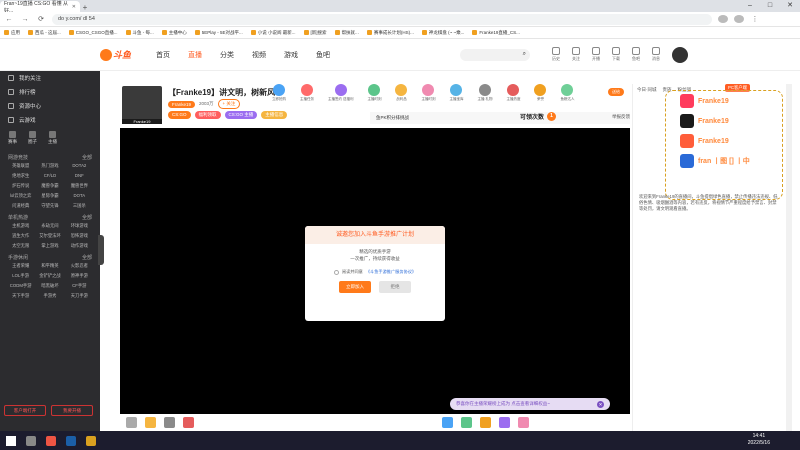  I want to click on sidebar-game-link: 掌上游戏, so click(49, 246).